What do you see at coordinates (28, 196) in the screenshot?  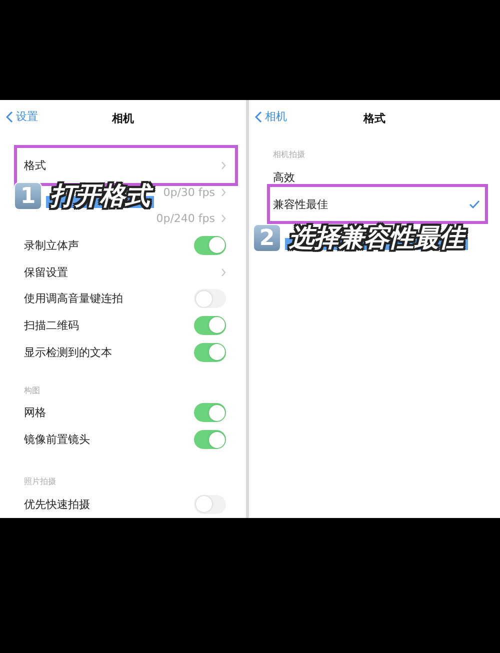 I see `step-badge: 1` at bounding box center [28, 196].